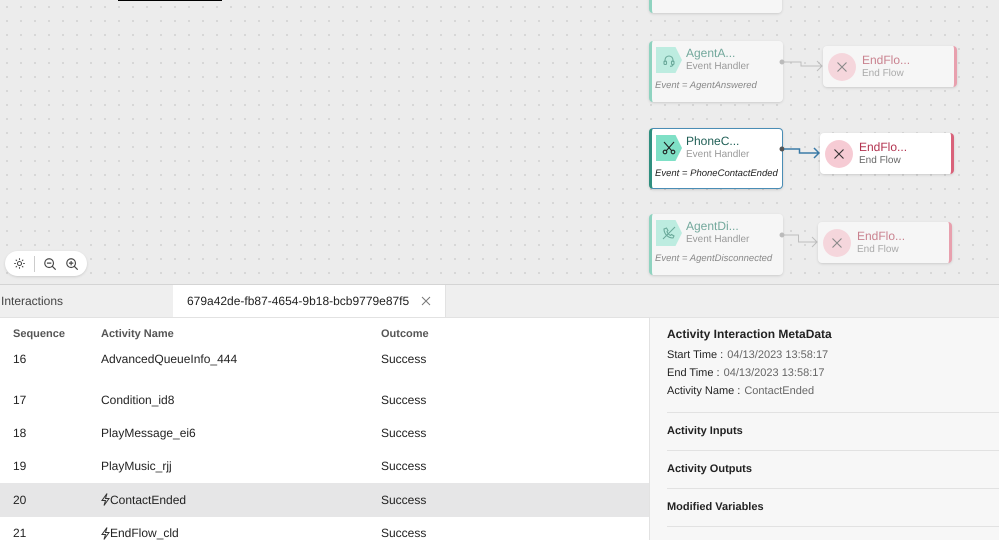  I want to click on table-cell-text: 17, so click(19, 400).